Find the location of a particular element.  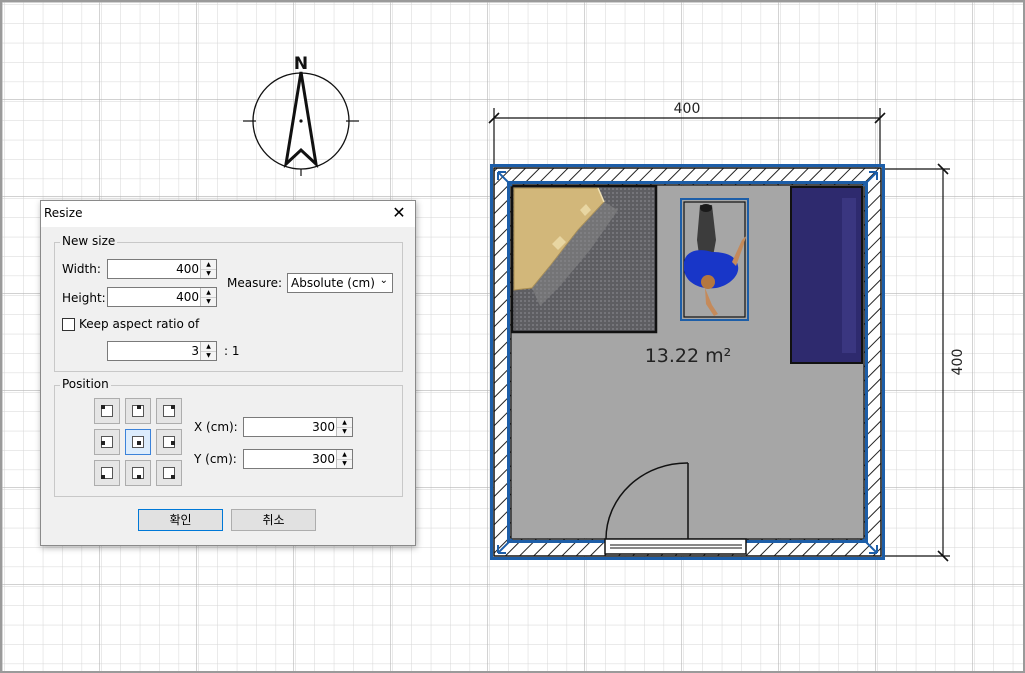

ratio-suffix: : 1 is located at coordinates (232, 351).